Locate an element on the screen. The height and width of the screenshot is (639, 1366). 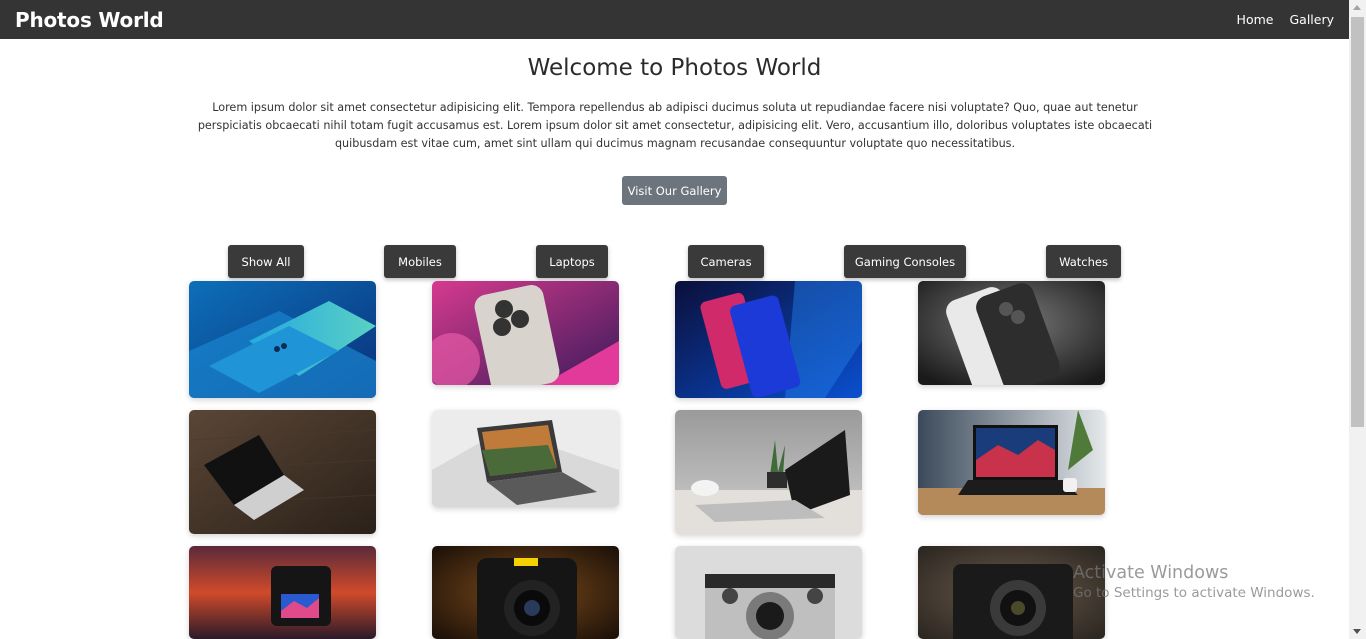
page-title: Welcome to Photos World is located at coordinates (674, 68).